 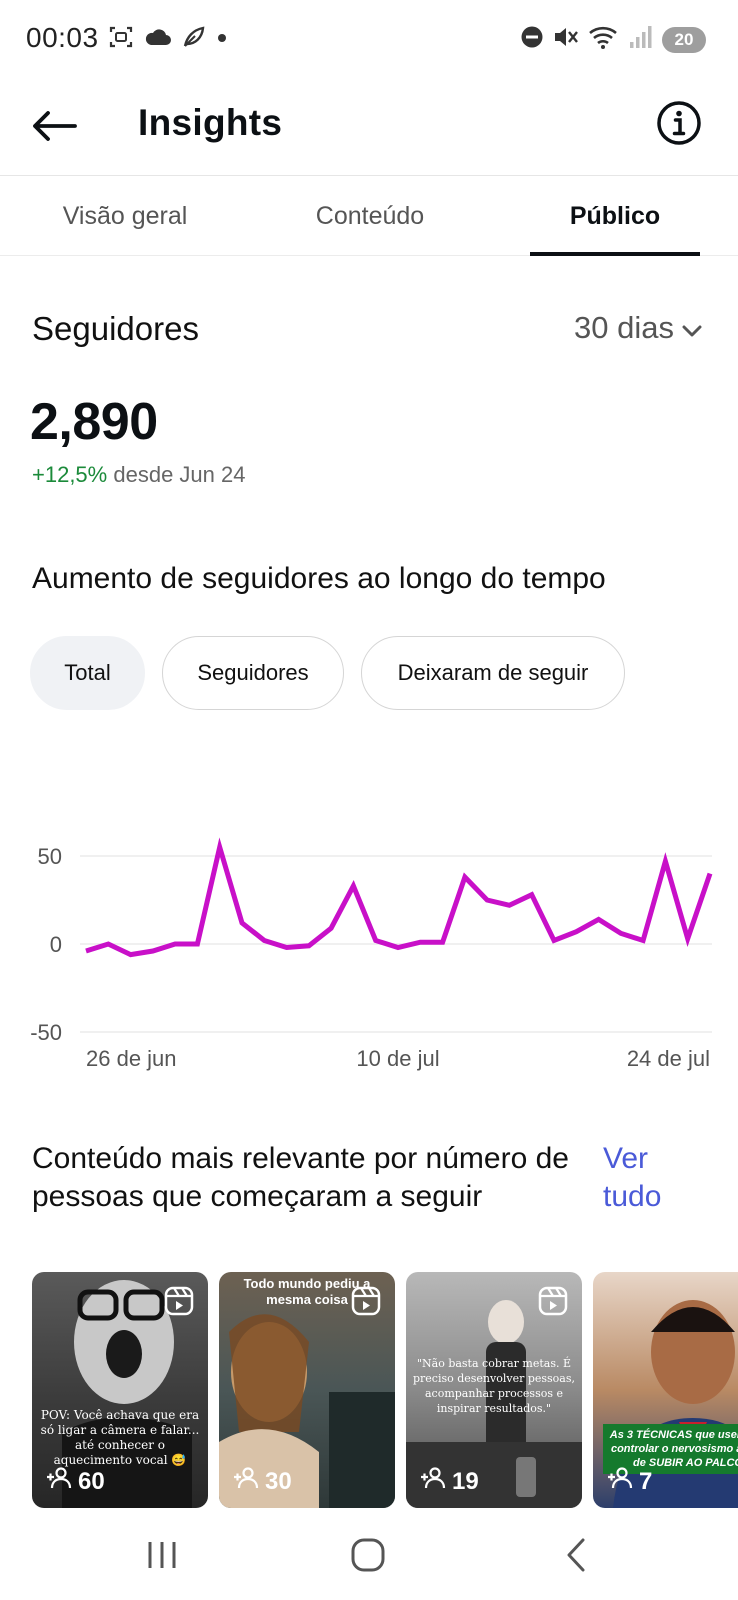 I want to click on status-left-icons, so click(x=168, y=39).